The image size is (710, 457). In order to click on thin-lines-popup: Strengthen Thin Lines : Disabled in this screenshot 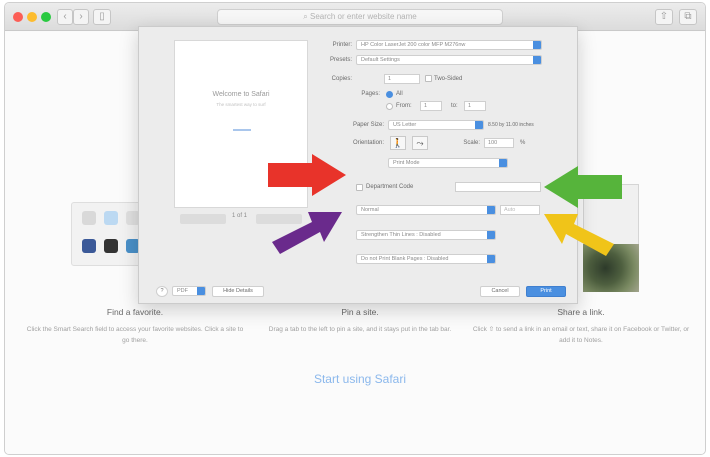, I will do `click(426, 235)`.